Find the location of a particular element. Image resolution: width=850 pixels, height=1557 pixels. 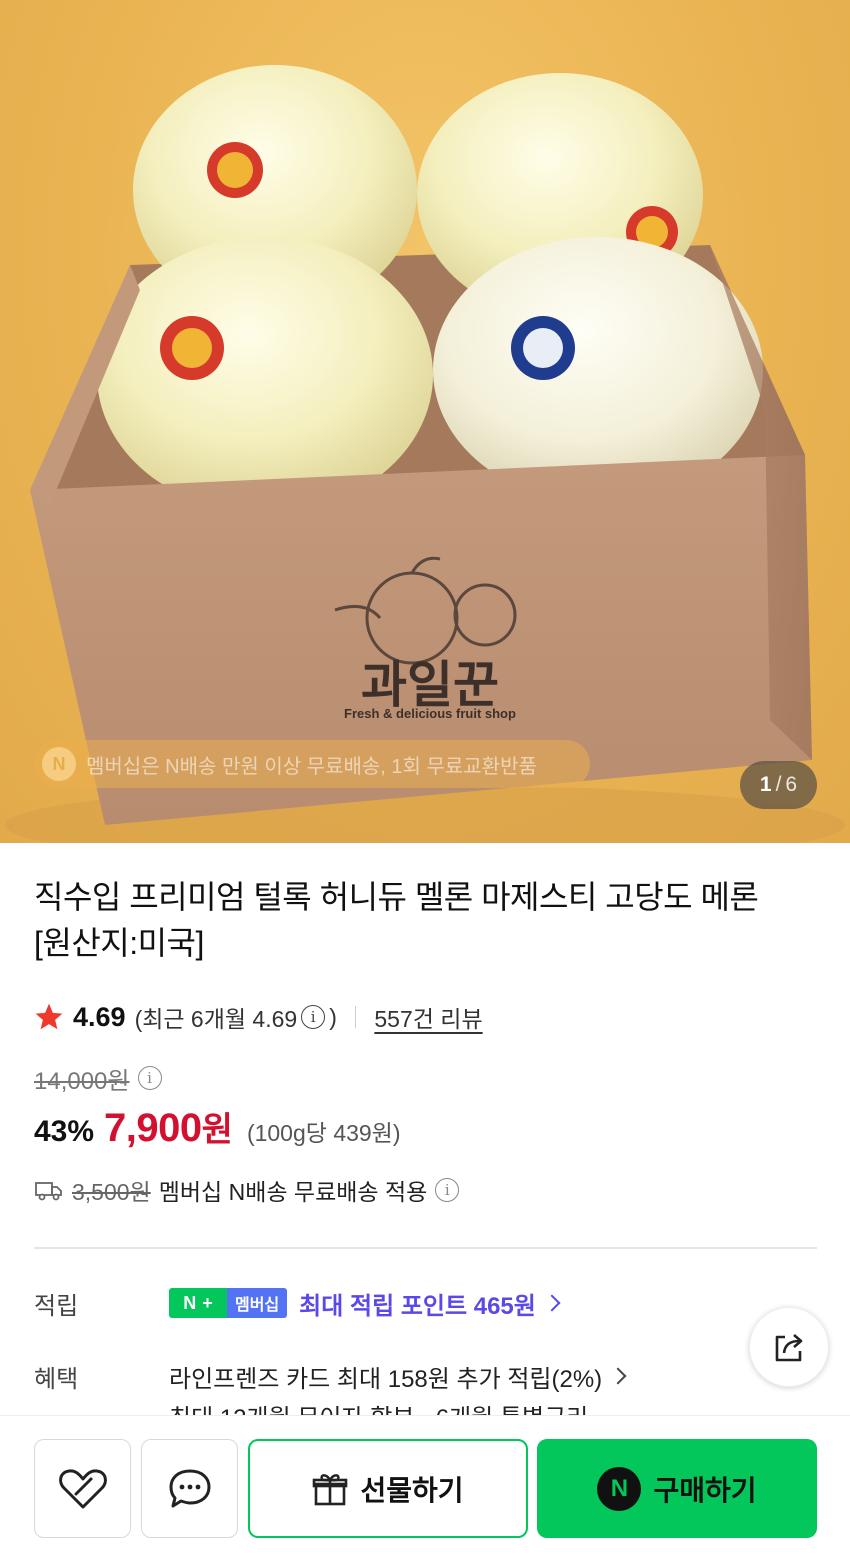

price-currency: 원 is located at coordinates (217, 1130).